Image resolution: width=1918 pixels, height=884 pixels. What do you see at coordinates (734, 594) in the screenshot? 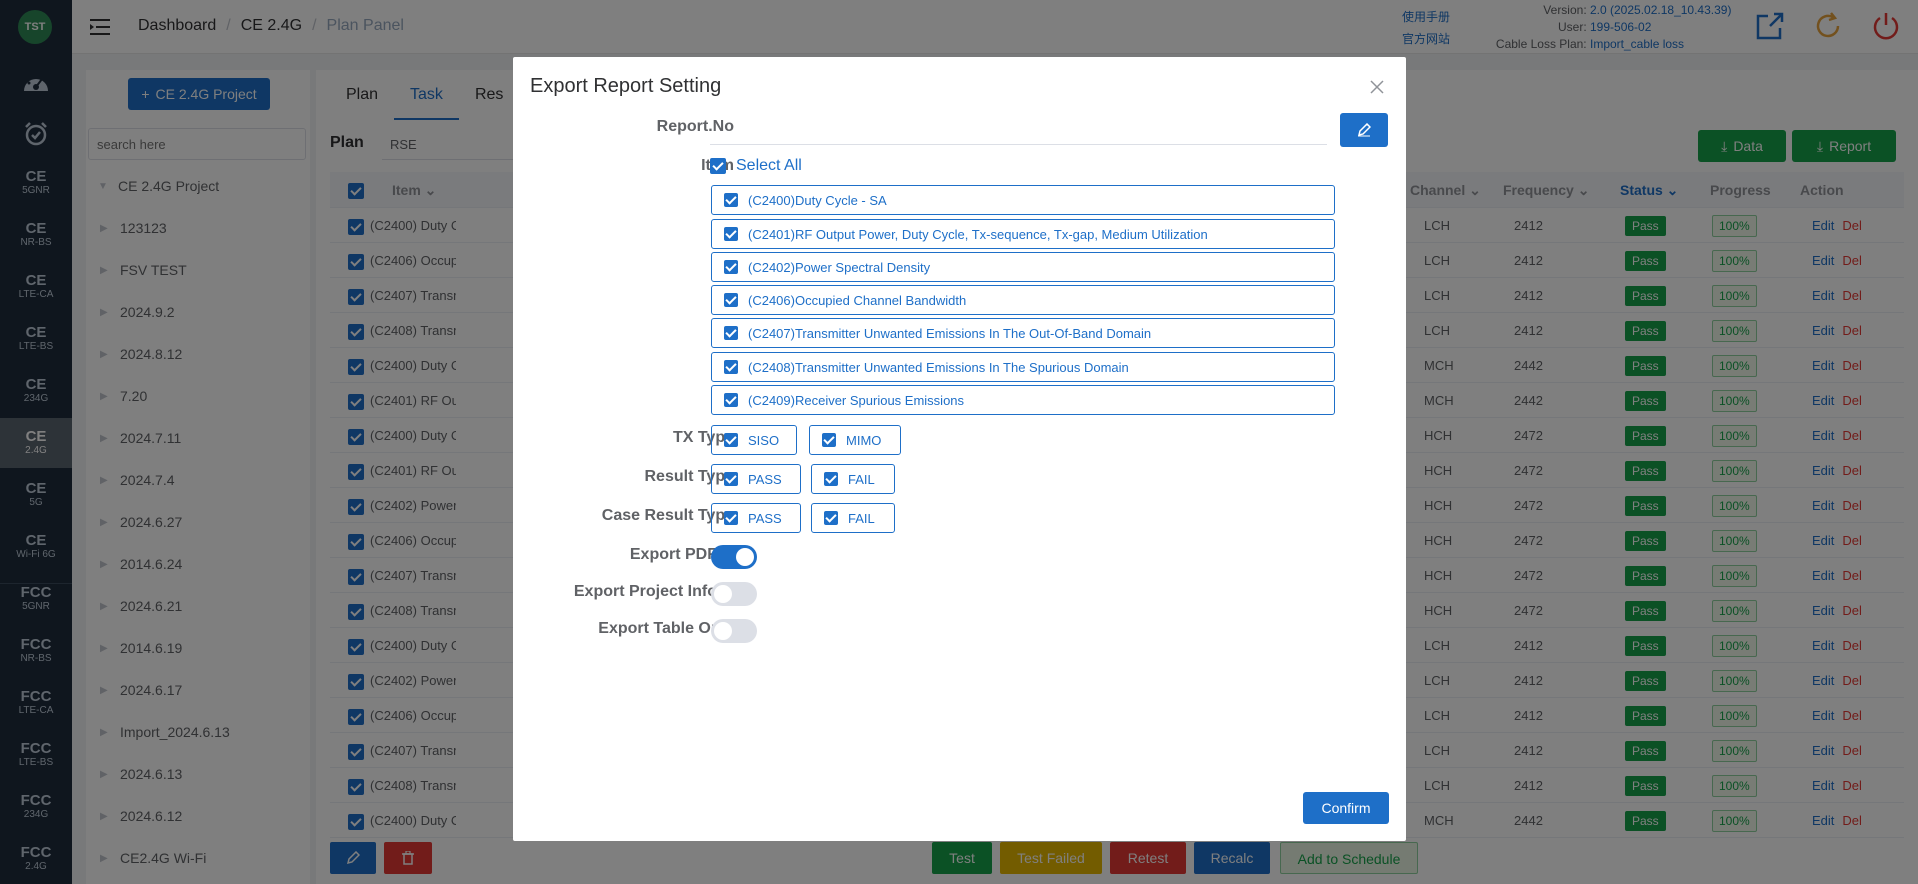
I see `export-project-info-switch` at bounding box center [734, 594].